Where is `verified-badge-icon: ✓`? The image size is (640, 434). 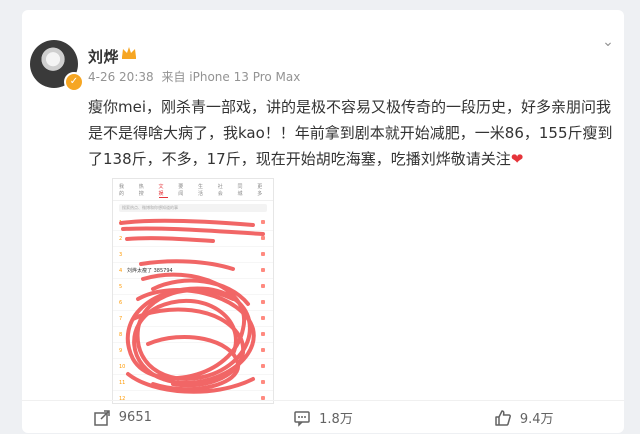 verified-badge-icon: ✓ is located at coordinates (74, 82).